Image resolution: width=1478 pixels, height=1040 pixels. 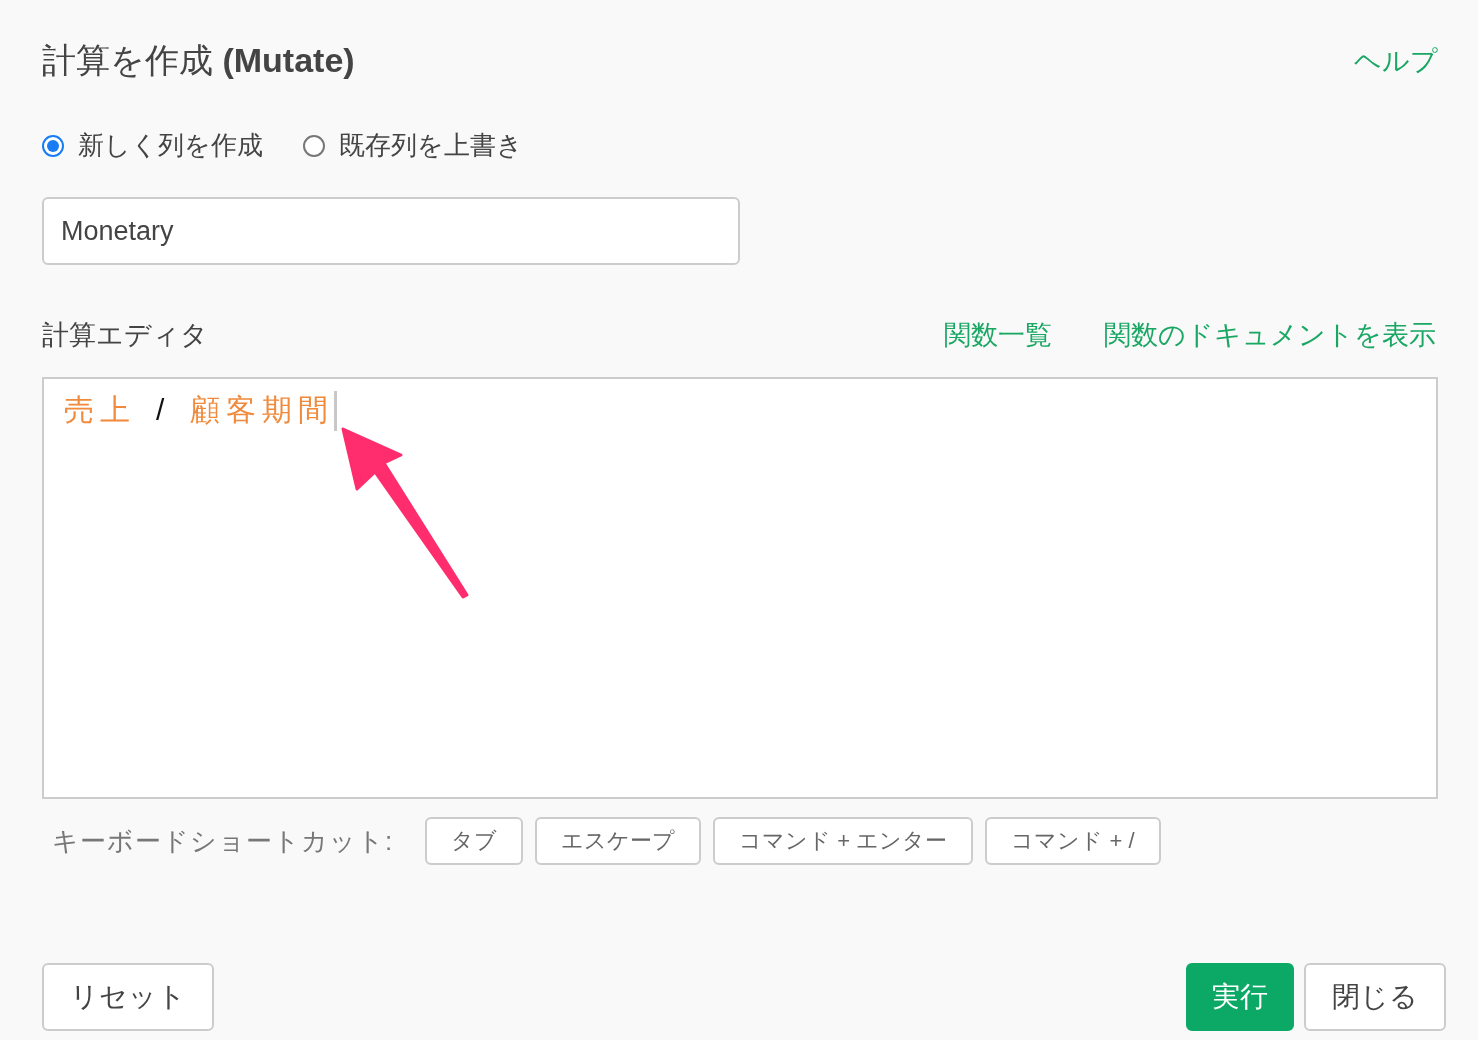 I want to click on shortcut-key: コマンド + /, so click(x=1073, y=841).